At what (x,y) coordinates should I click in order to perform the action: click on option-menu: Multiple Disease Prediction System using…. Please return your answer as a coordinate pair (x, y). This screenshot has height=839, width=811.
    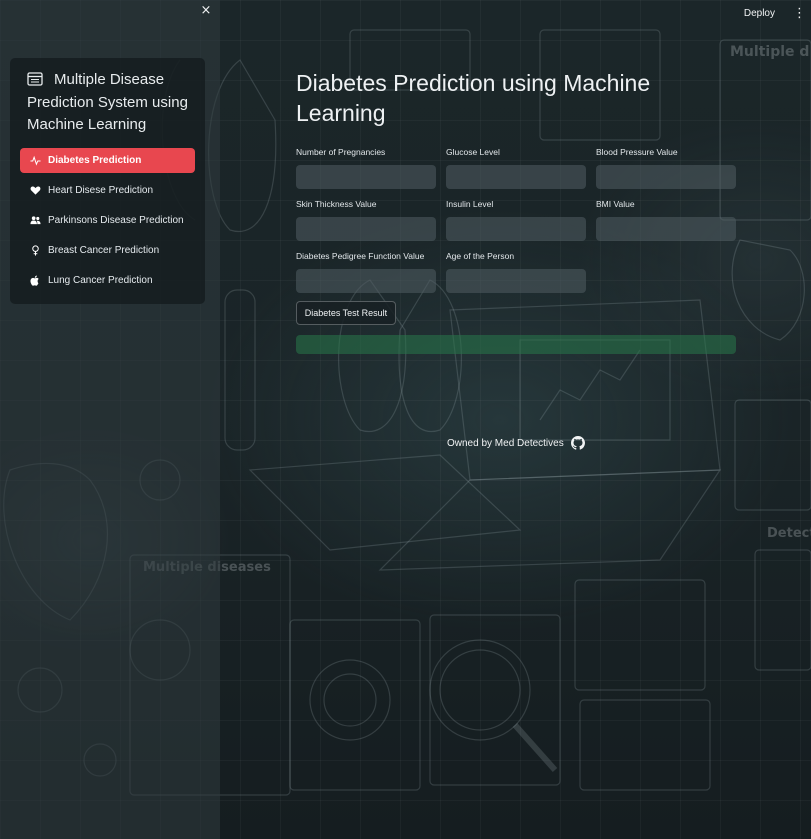
    Looking at the image, I should click on (107, 181).